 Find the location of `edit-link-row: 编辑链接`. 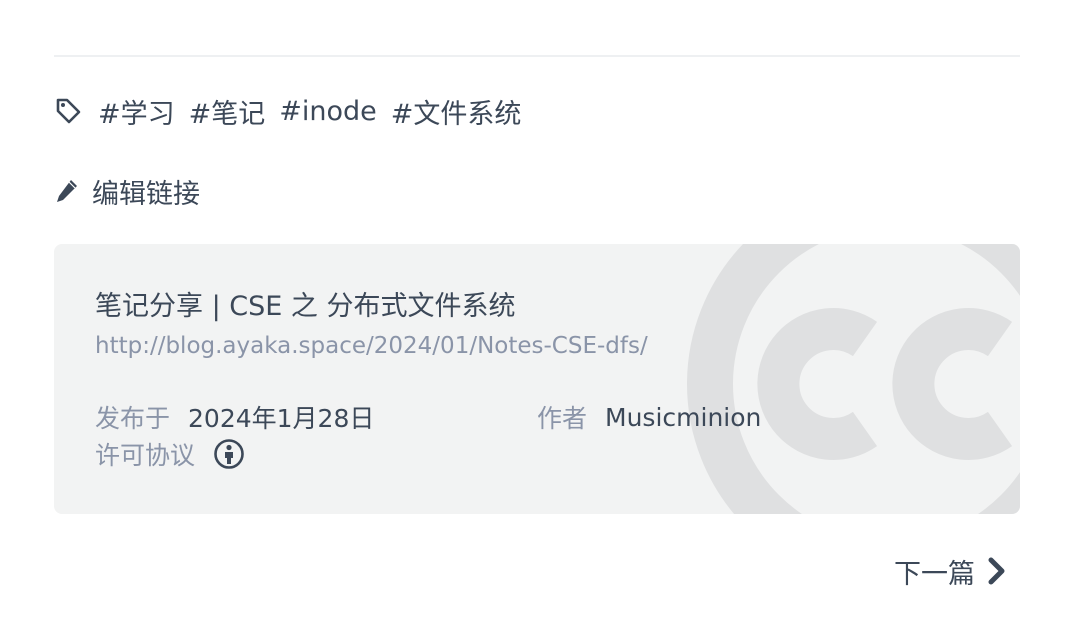

edit-link-row: 编辑链接 is located at coordinates (127, 191).